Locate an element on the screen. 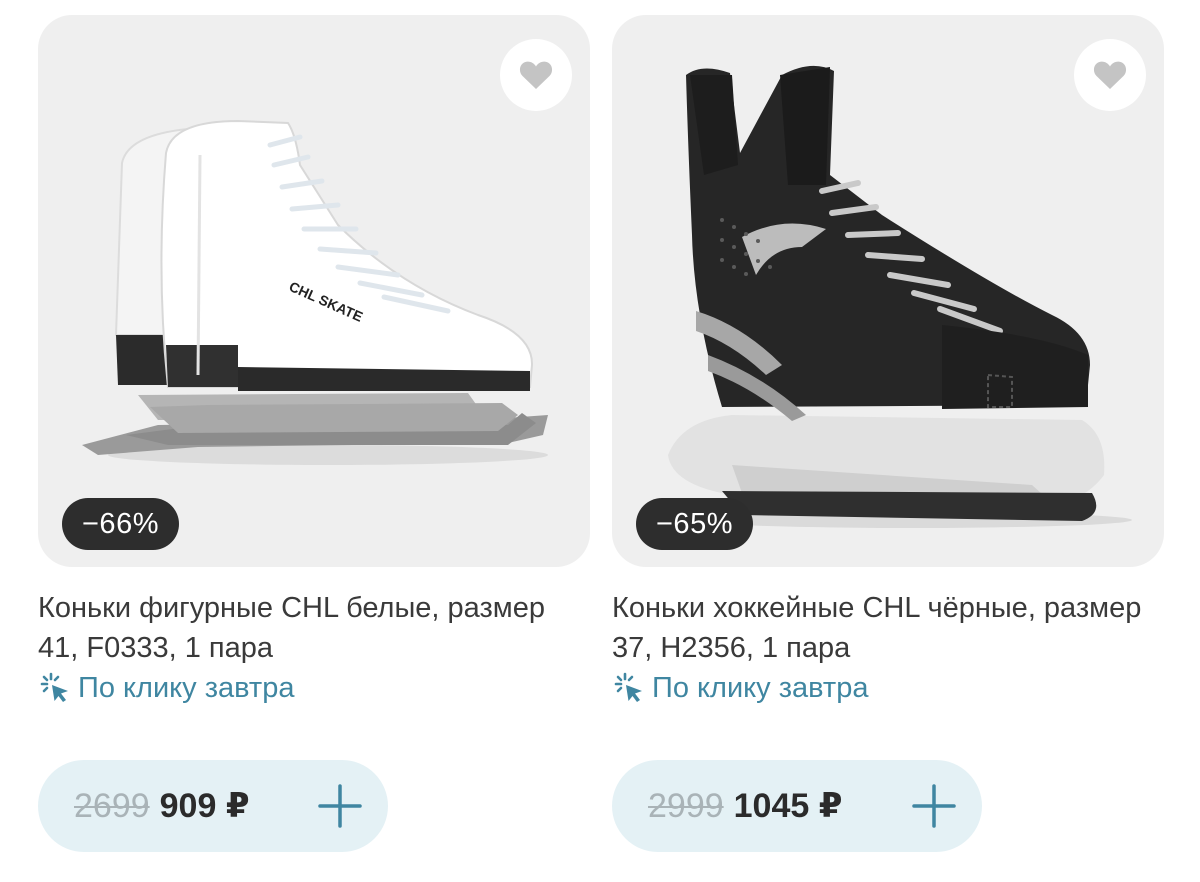 Image resolution: width=1200 pixels, height=882 pixels. discount-badge: −65% is located at coordinates (694, 524).